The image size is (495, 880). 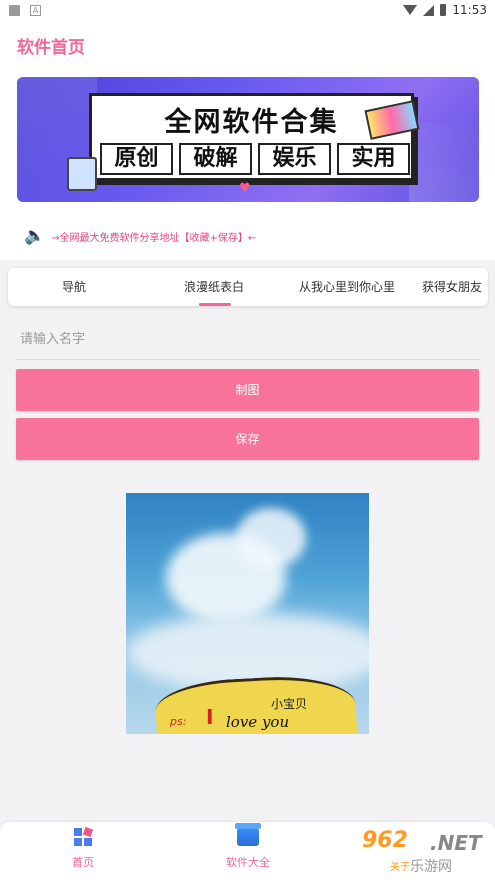 I want to click on box-icon, so click(x=248, y=834).